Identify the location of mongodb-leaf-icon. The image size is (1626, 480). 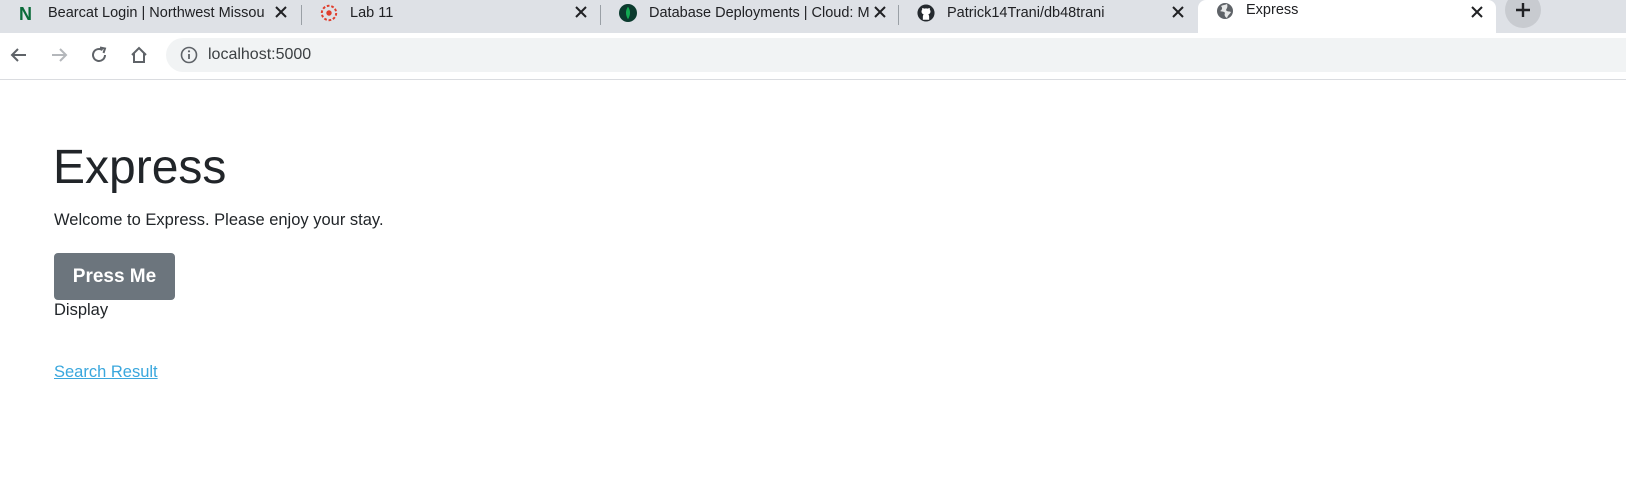
(628, 13).